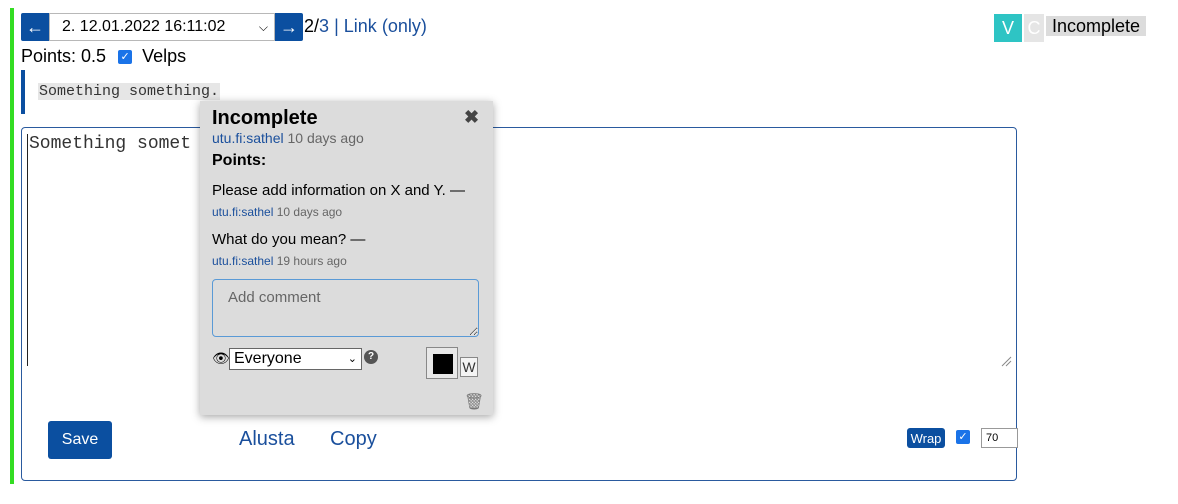 The height and width of the screenshot is (504, 1178). Describe the element at coordinates (338, 190) in the screenshot. I see `comment-text: Please add information on X and Y. —` at that location.